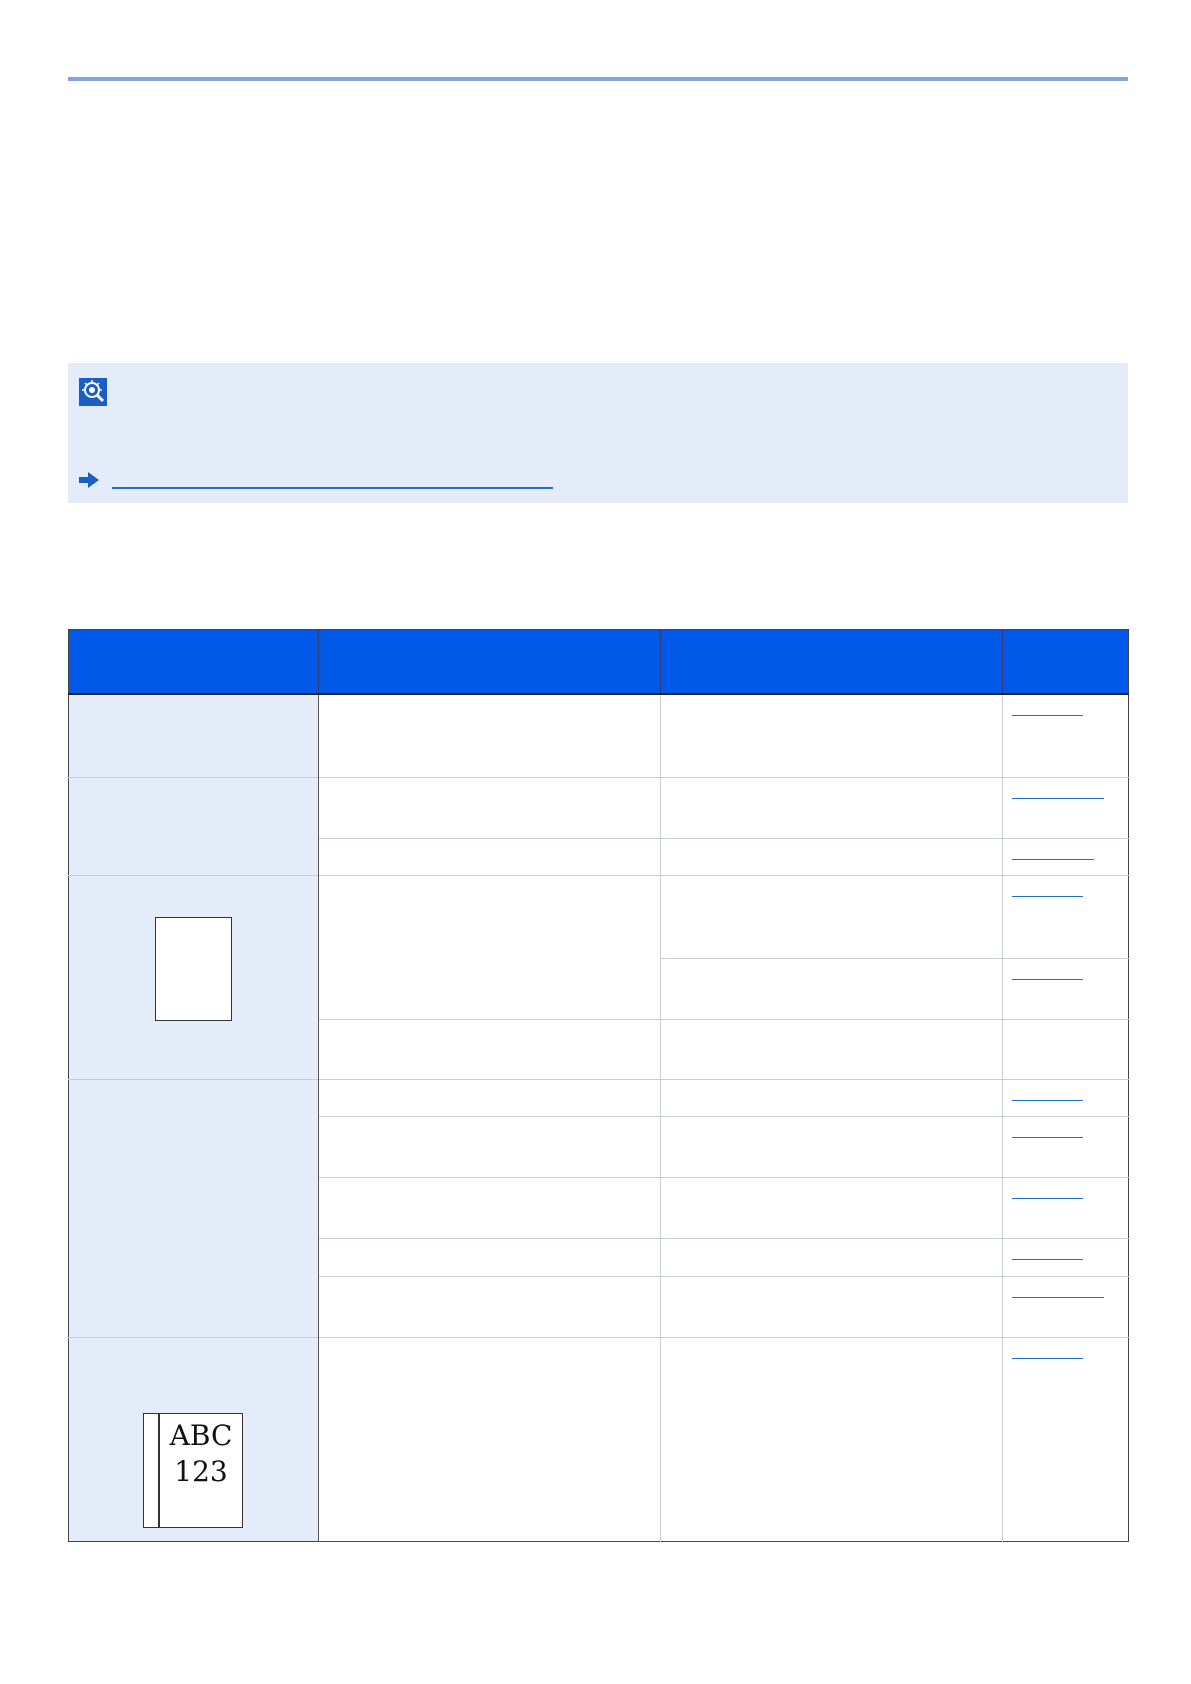 The image size is (1191, 1684). I want to click on thumbnail-text-line: ABC, so click(201, 1435).